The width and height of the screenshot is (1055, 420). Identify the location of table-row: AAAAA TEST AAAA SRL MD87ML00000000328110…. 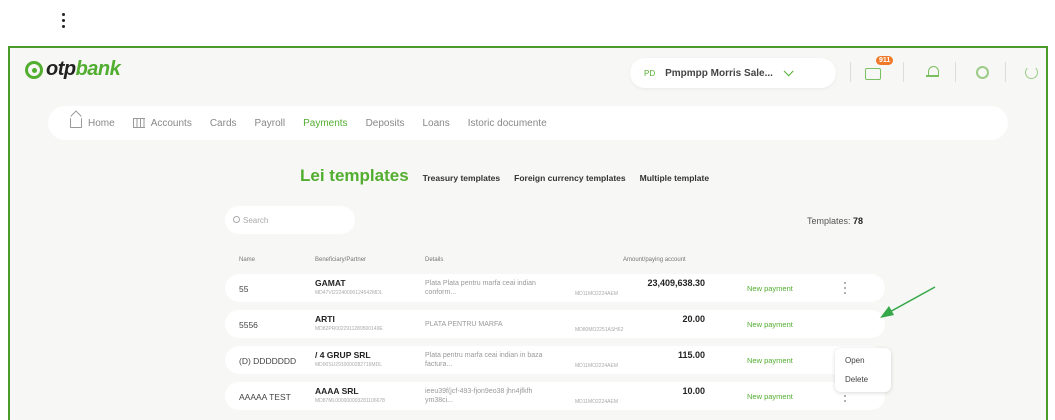
(555, 396).